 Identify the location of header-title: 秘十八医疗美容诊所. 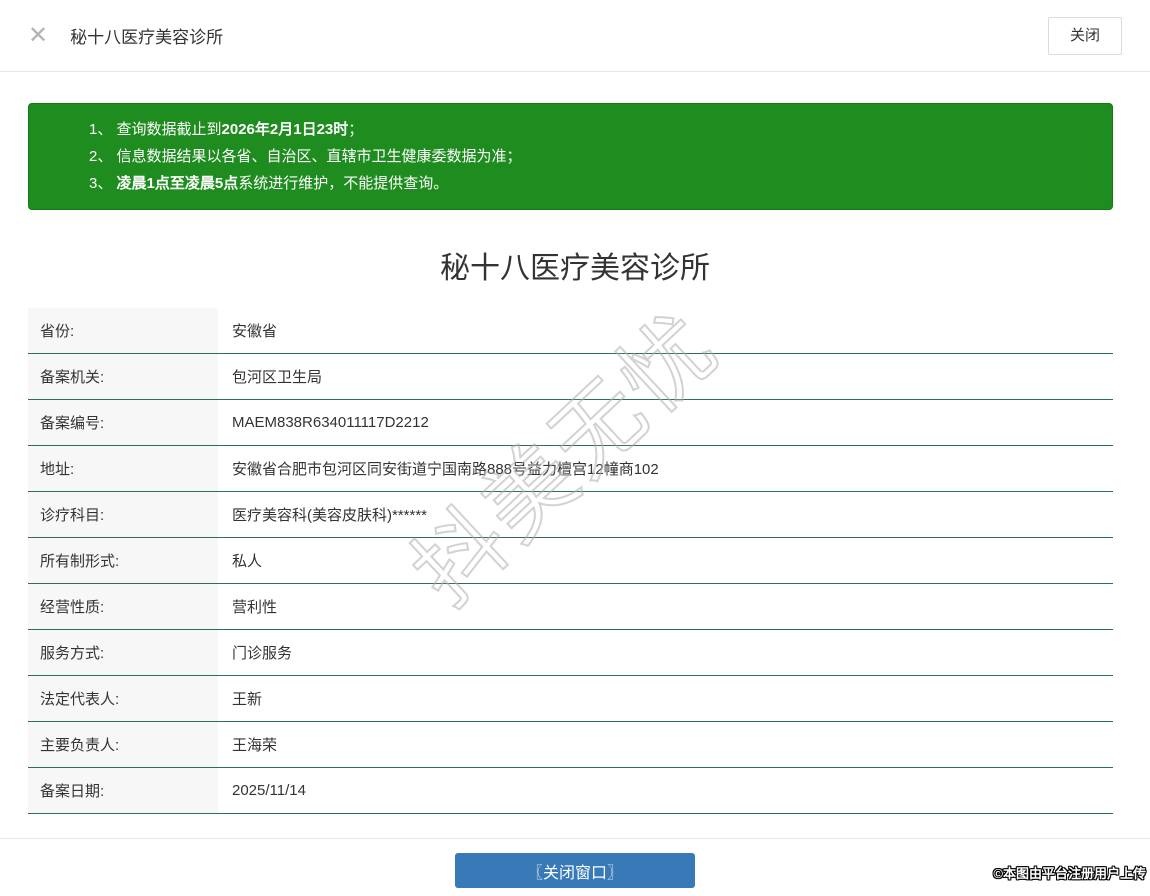
(147, 37).